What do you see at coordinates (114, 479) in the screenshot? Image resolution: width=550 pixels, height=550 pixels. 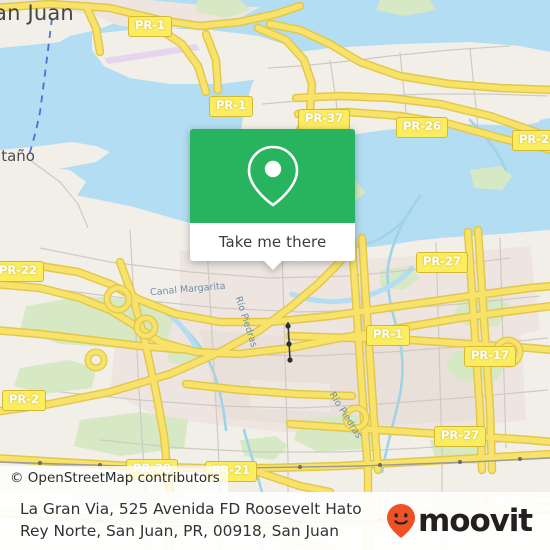 I see `osm-attribution: © OpenStreetMap contributors` at bounding box center [114, 479].